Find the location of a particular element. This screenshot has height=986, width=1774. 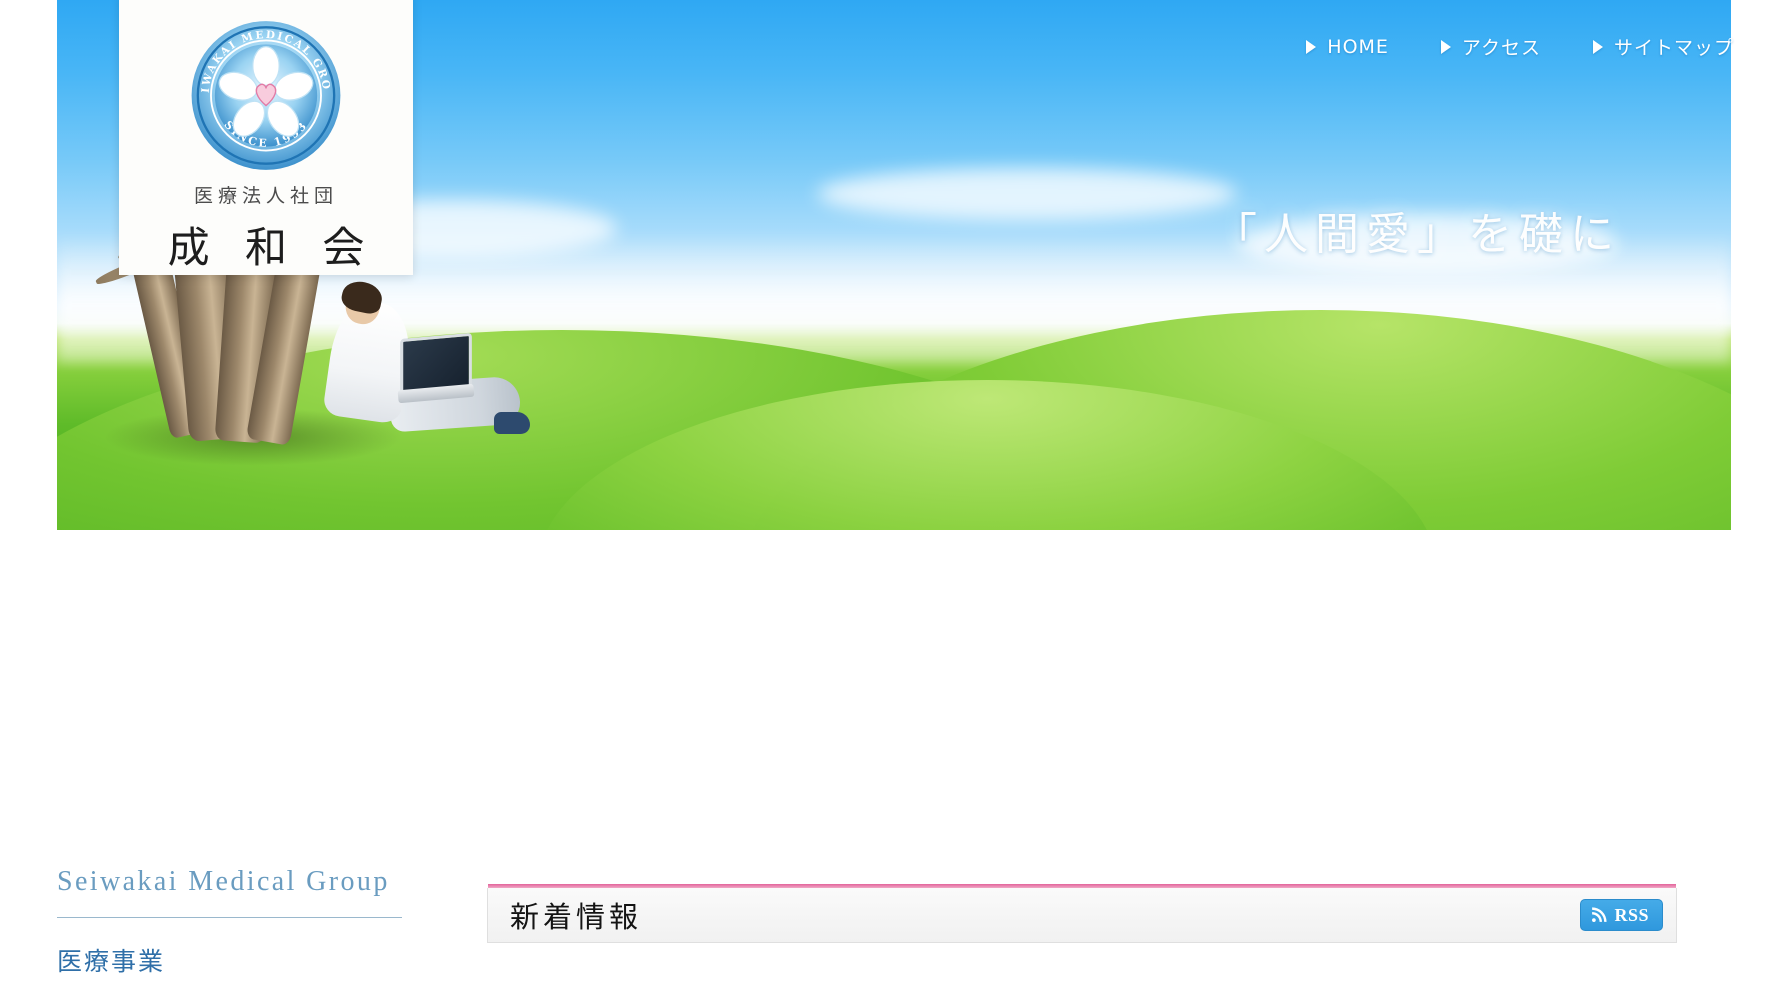

cloud-shape is located at coordinates (1027, 194).